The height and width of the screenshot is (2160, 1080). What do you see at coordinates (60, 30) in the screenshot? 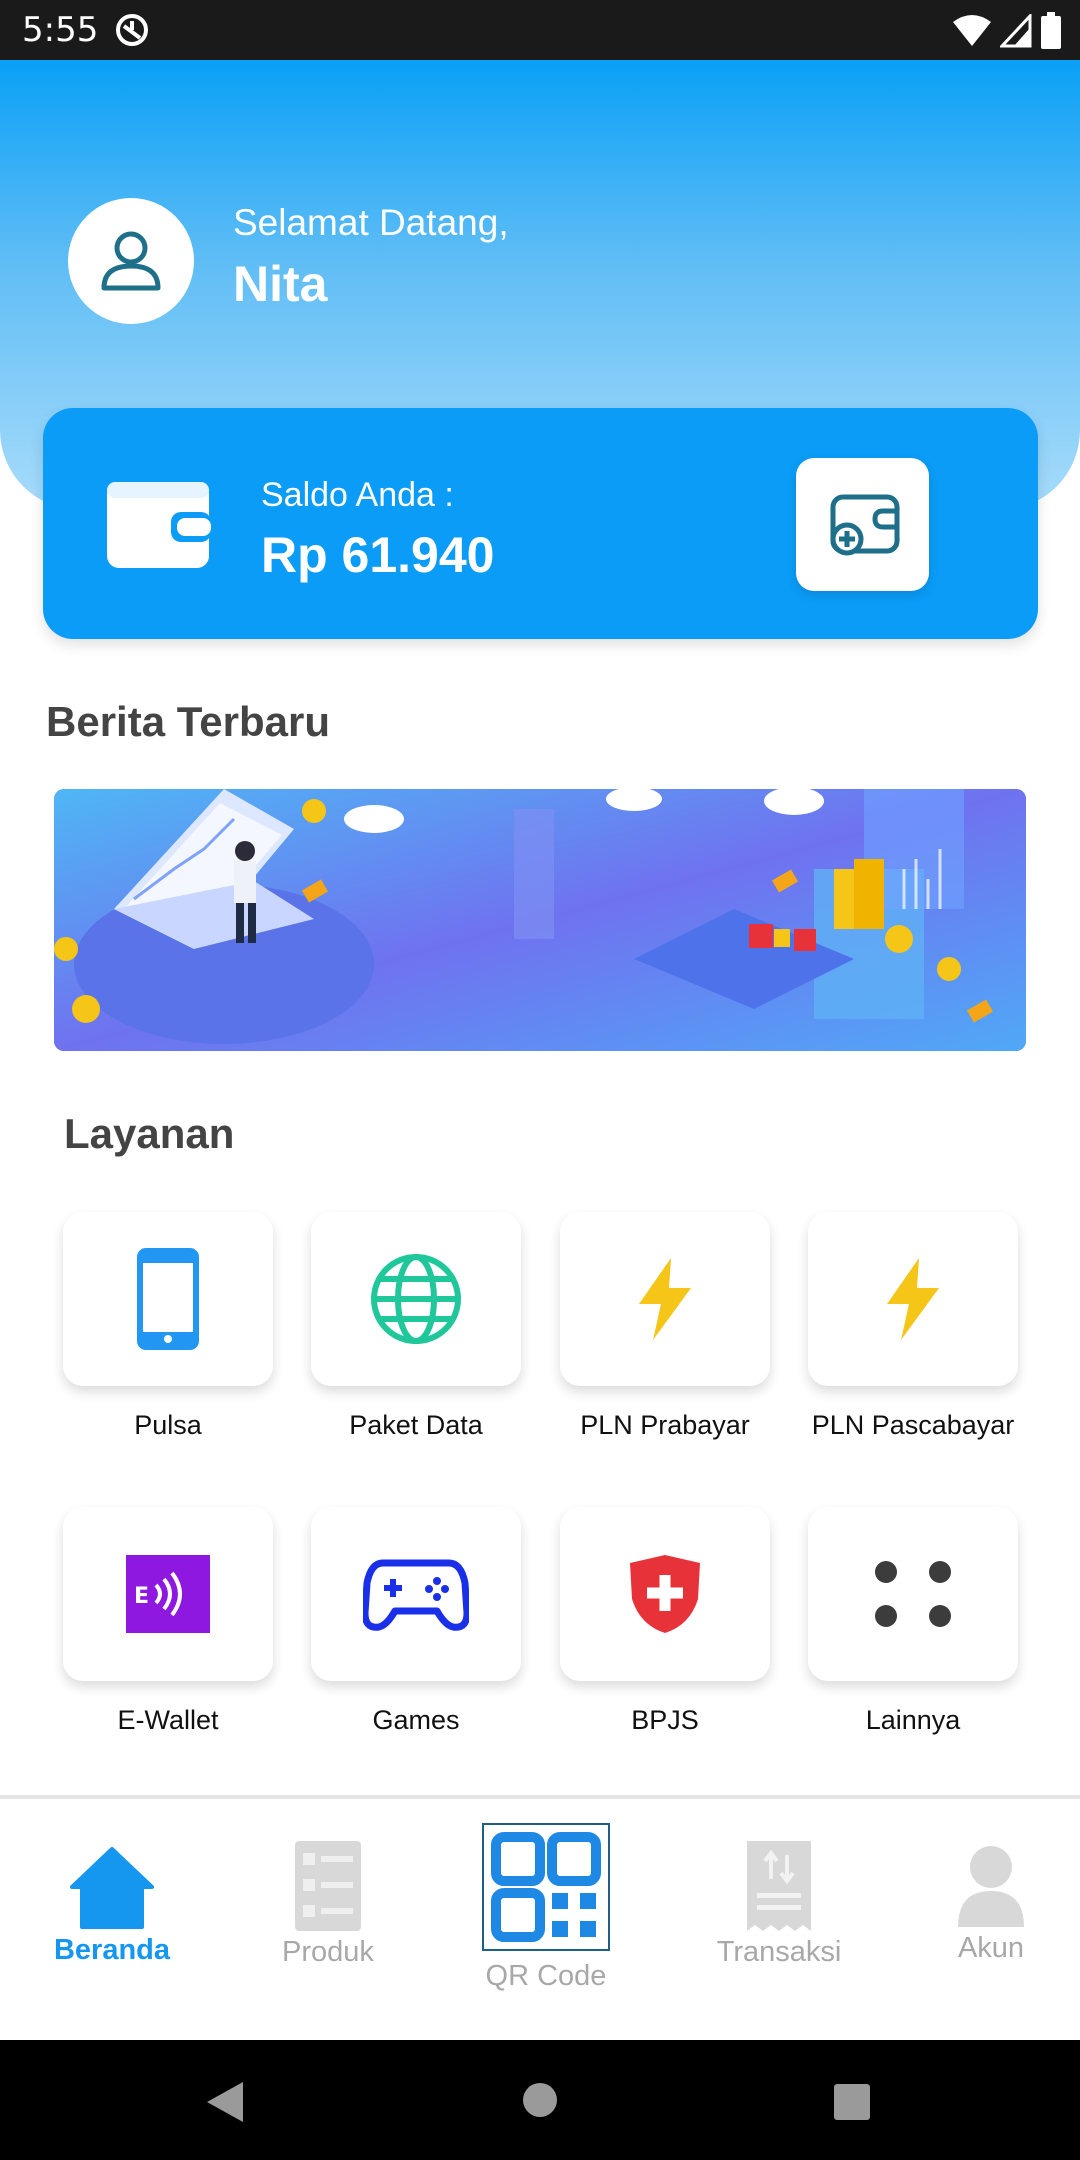
I see `status-time: 5:55` at bounding box center [60, 30].